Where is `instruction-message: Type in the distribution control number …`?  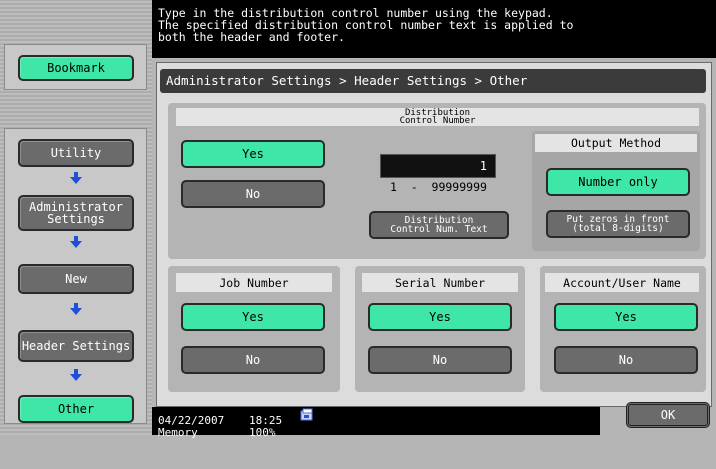
instruction-message: Type in the distribution control number … is located at coordinates (434, 29).